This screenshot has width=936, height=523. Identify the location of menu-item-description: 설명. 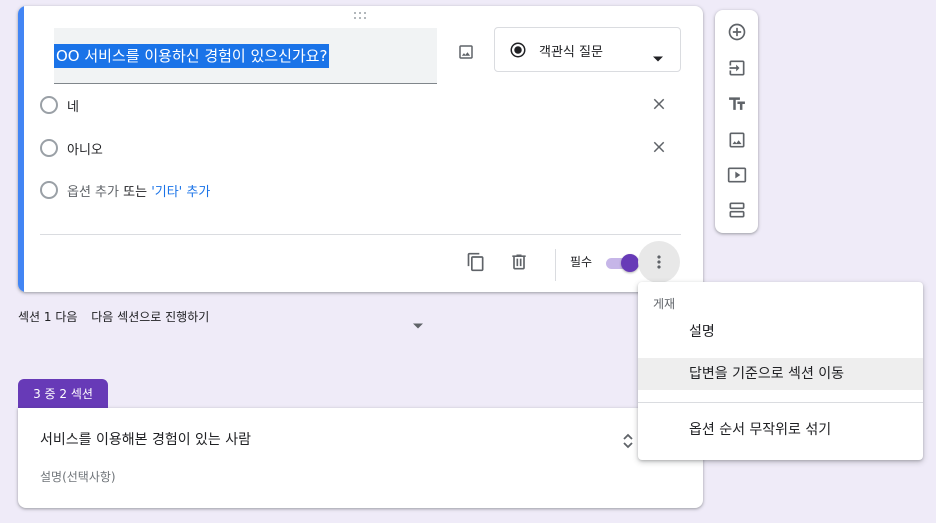
(780, 332).